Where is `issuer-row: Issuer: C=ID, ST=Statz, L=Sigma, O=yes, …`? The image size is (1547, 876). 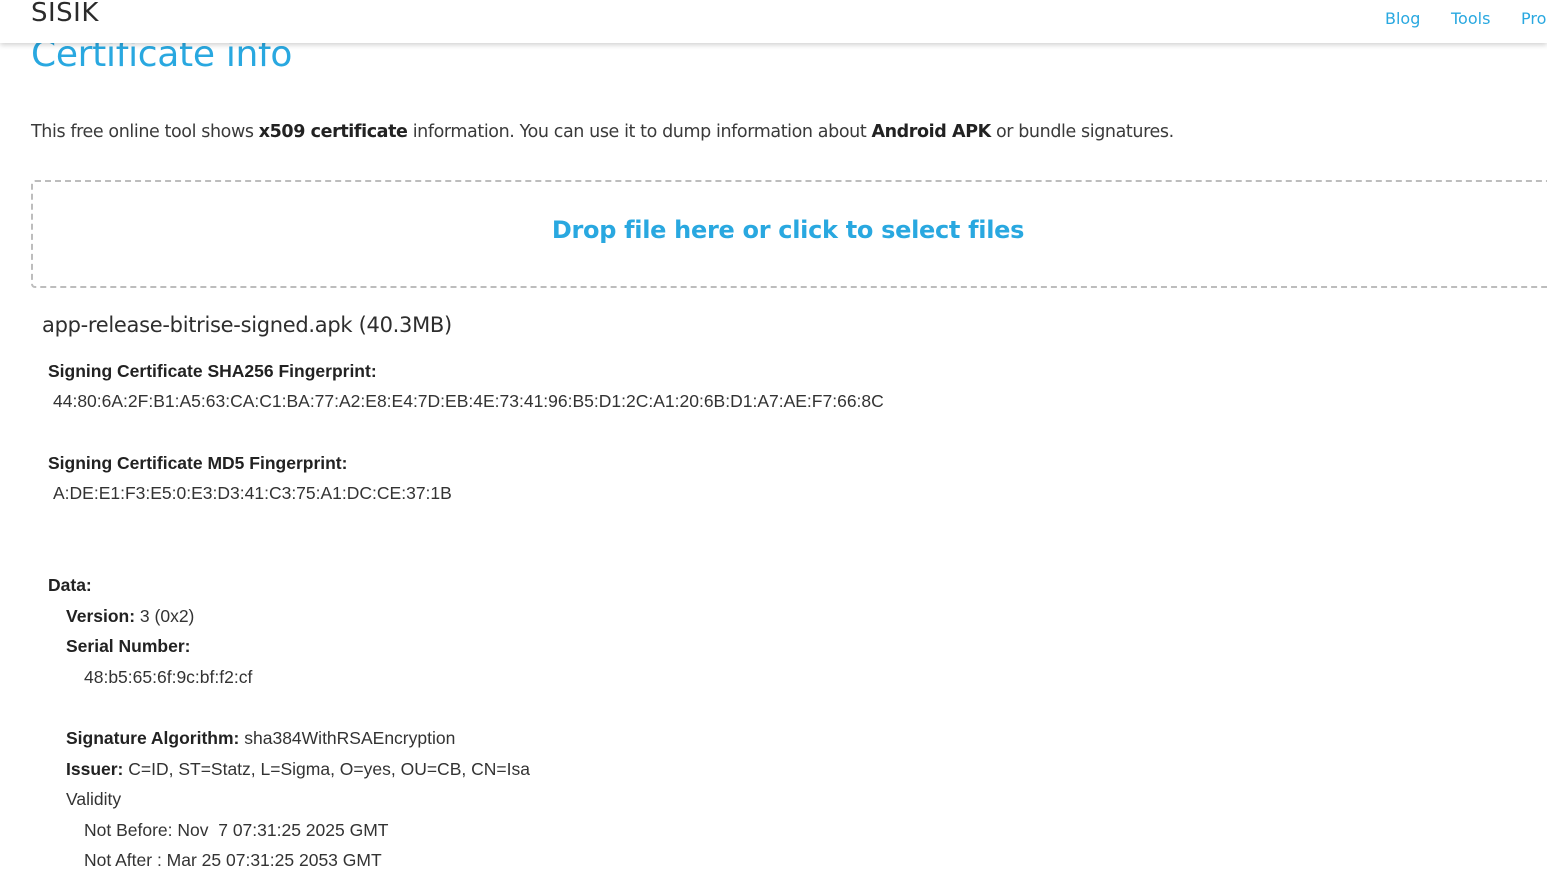
issuer-row: Issuer: C=ID, ST=Statz, L=Sigma, O=yes, … is located at coordinates (298, 769).